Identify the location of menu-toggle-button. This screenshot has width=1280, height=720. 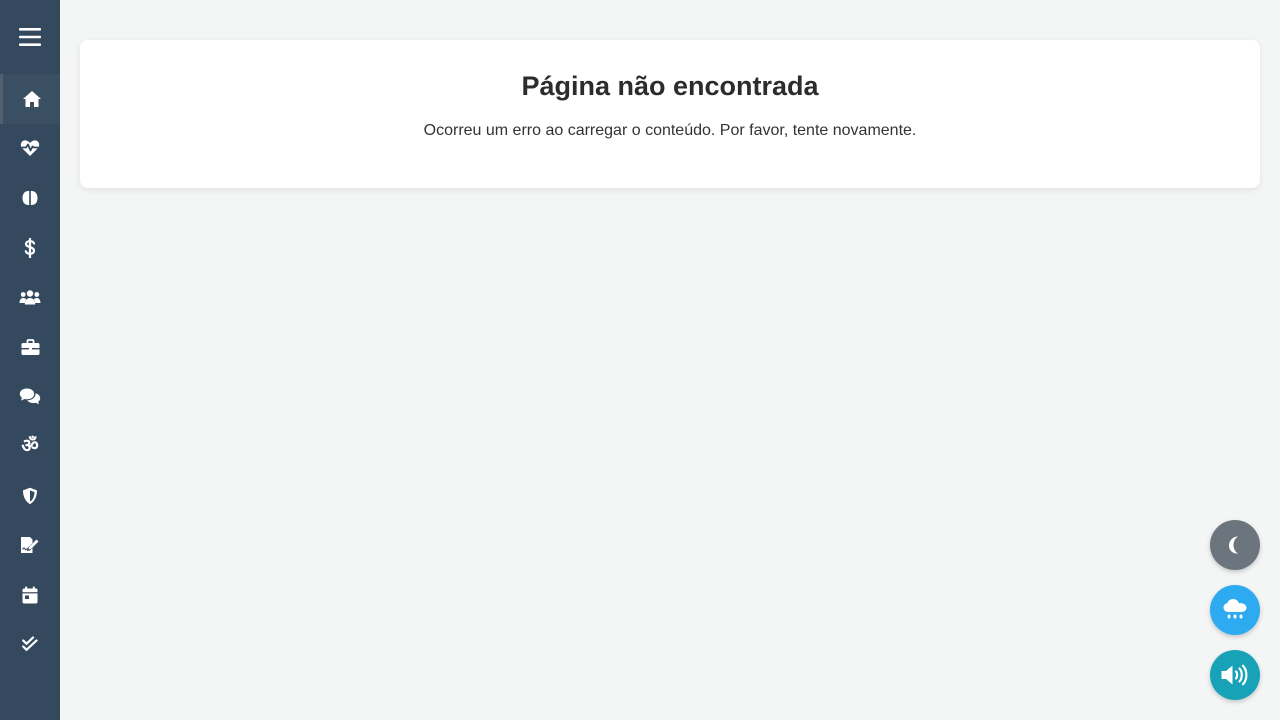
(30, 37).